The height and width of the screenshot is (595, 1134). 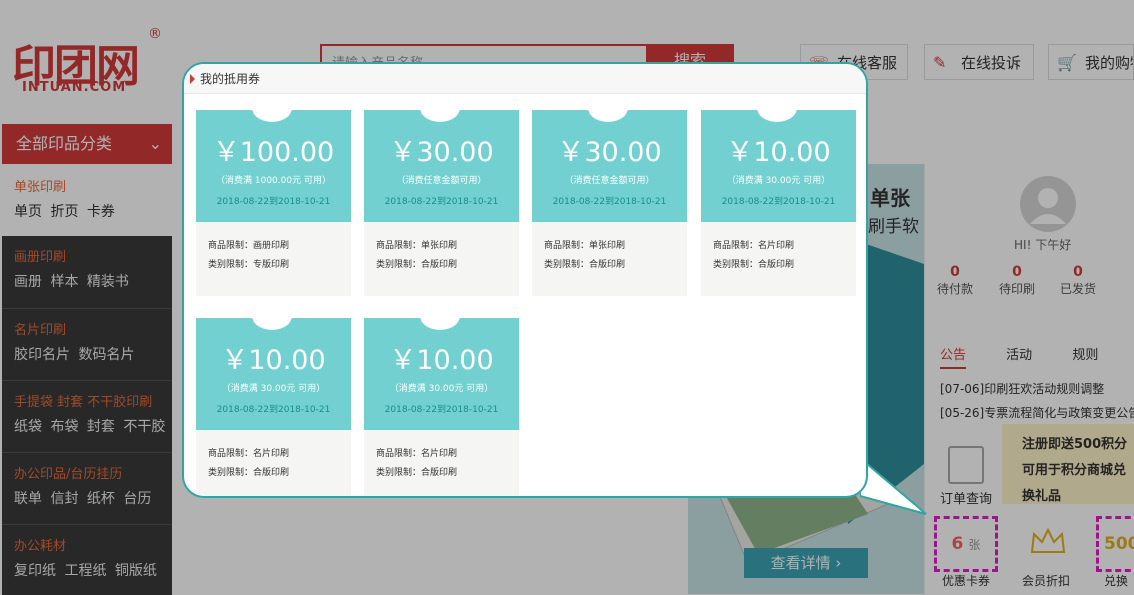 I want to click on modal-title: 我的抵用券, so click(x=230, y=79).